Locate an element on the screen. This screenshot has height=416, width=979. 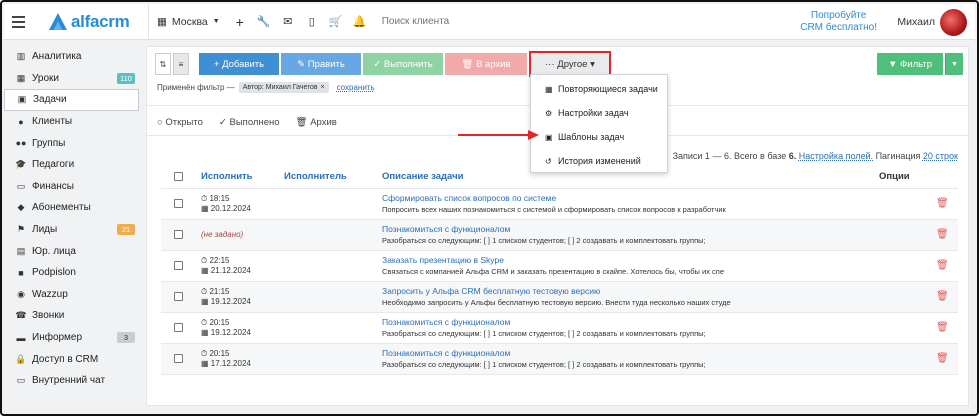
logo: alfacrm is located at coordinates (98, 22).